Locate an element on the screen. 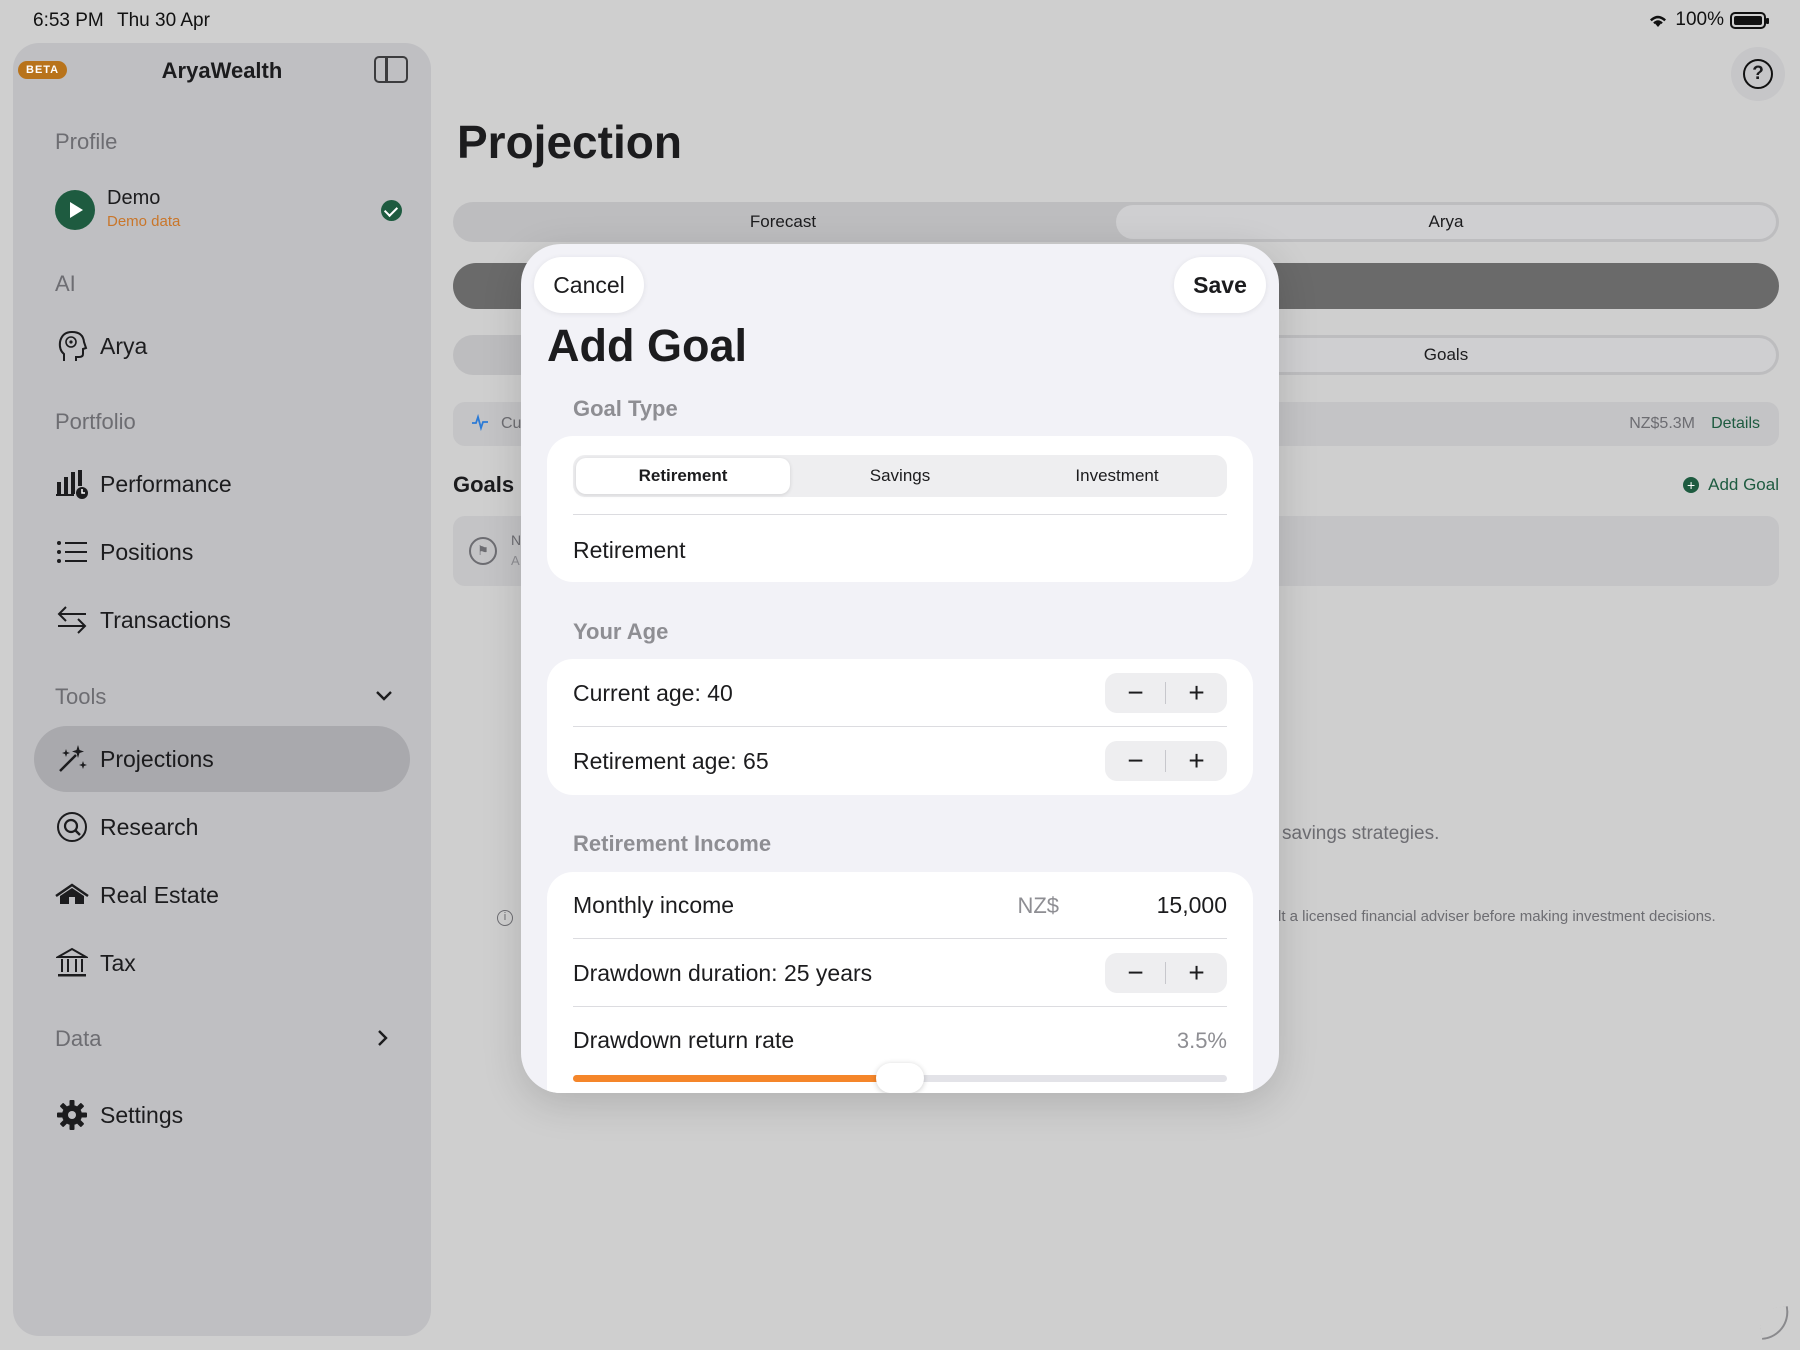 The height and width of the screenshot is (1350, 1800). save-button: Save is located at coordinates (1220, 285).